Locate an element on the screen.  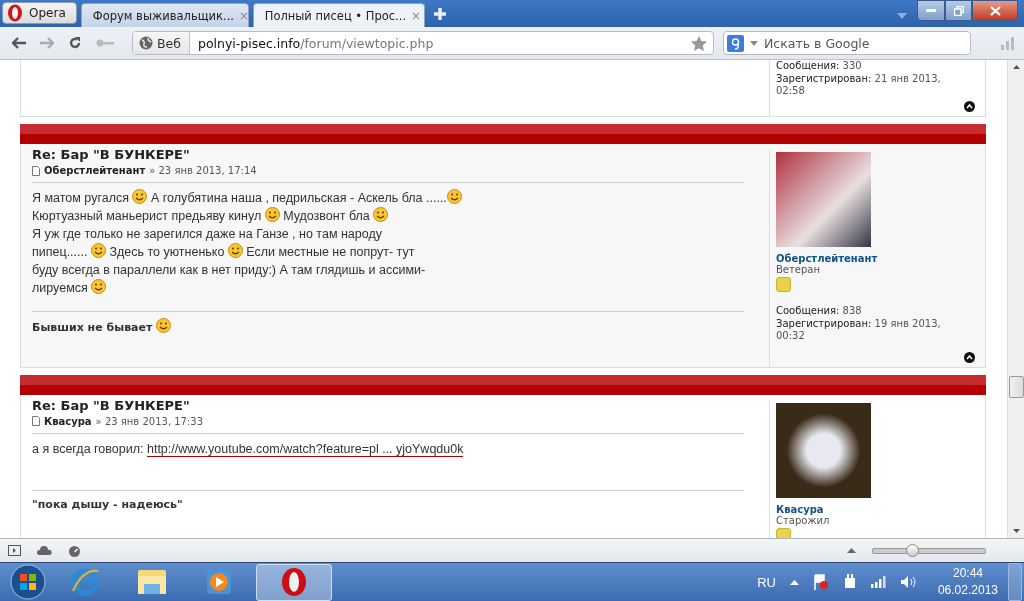
post-text: лируемся is located at coordinates (60, 288).